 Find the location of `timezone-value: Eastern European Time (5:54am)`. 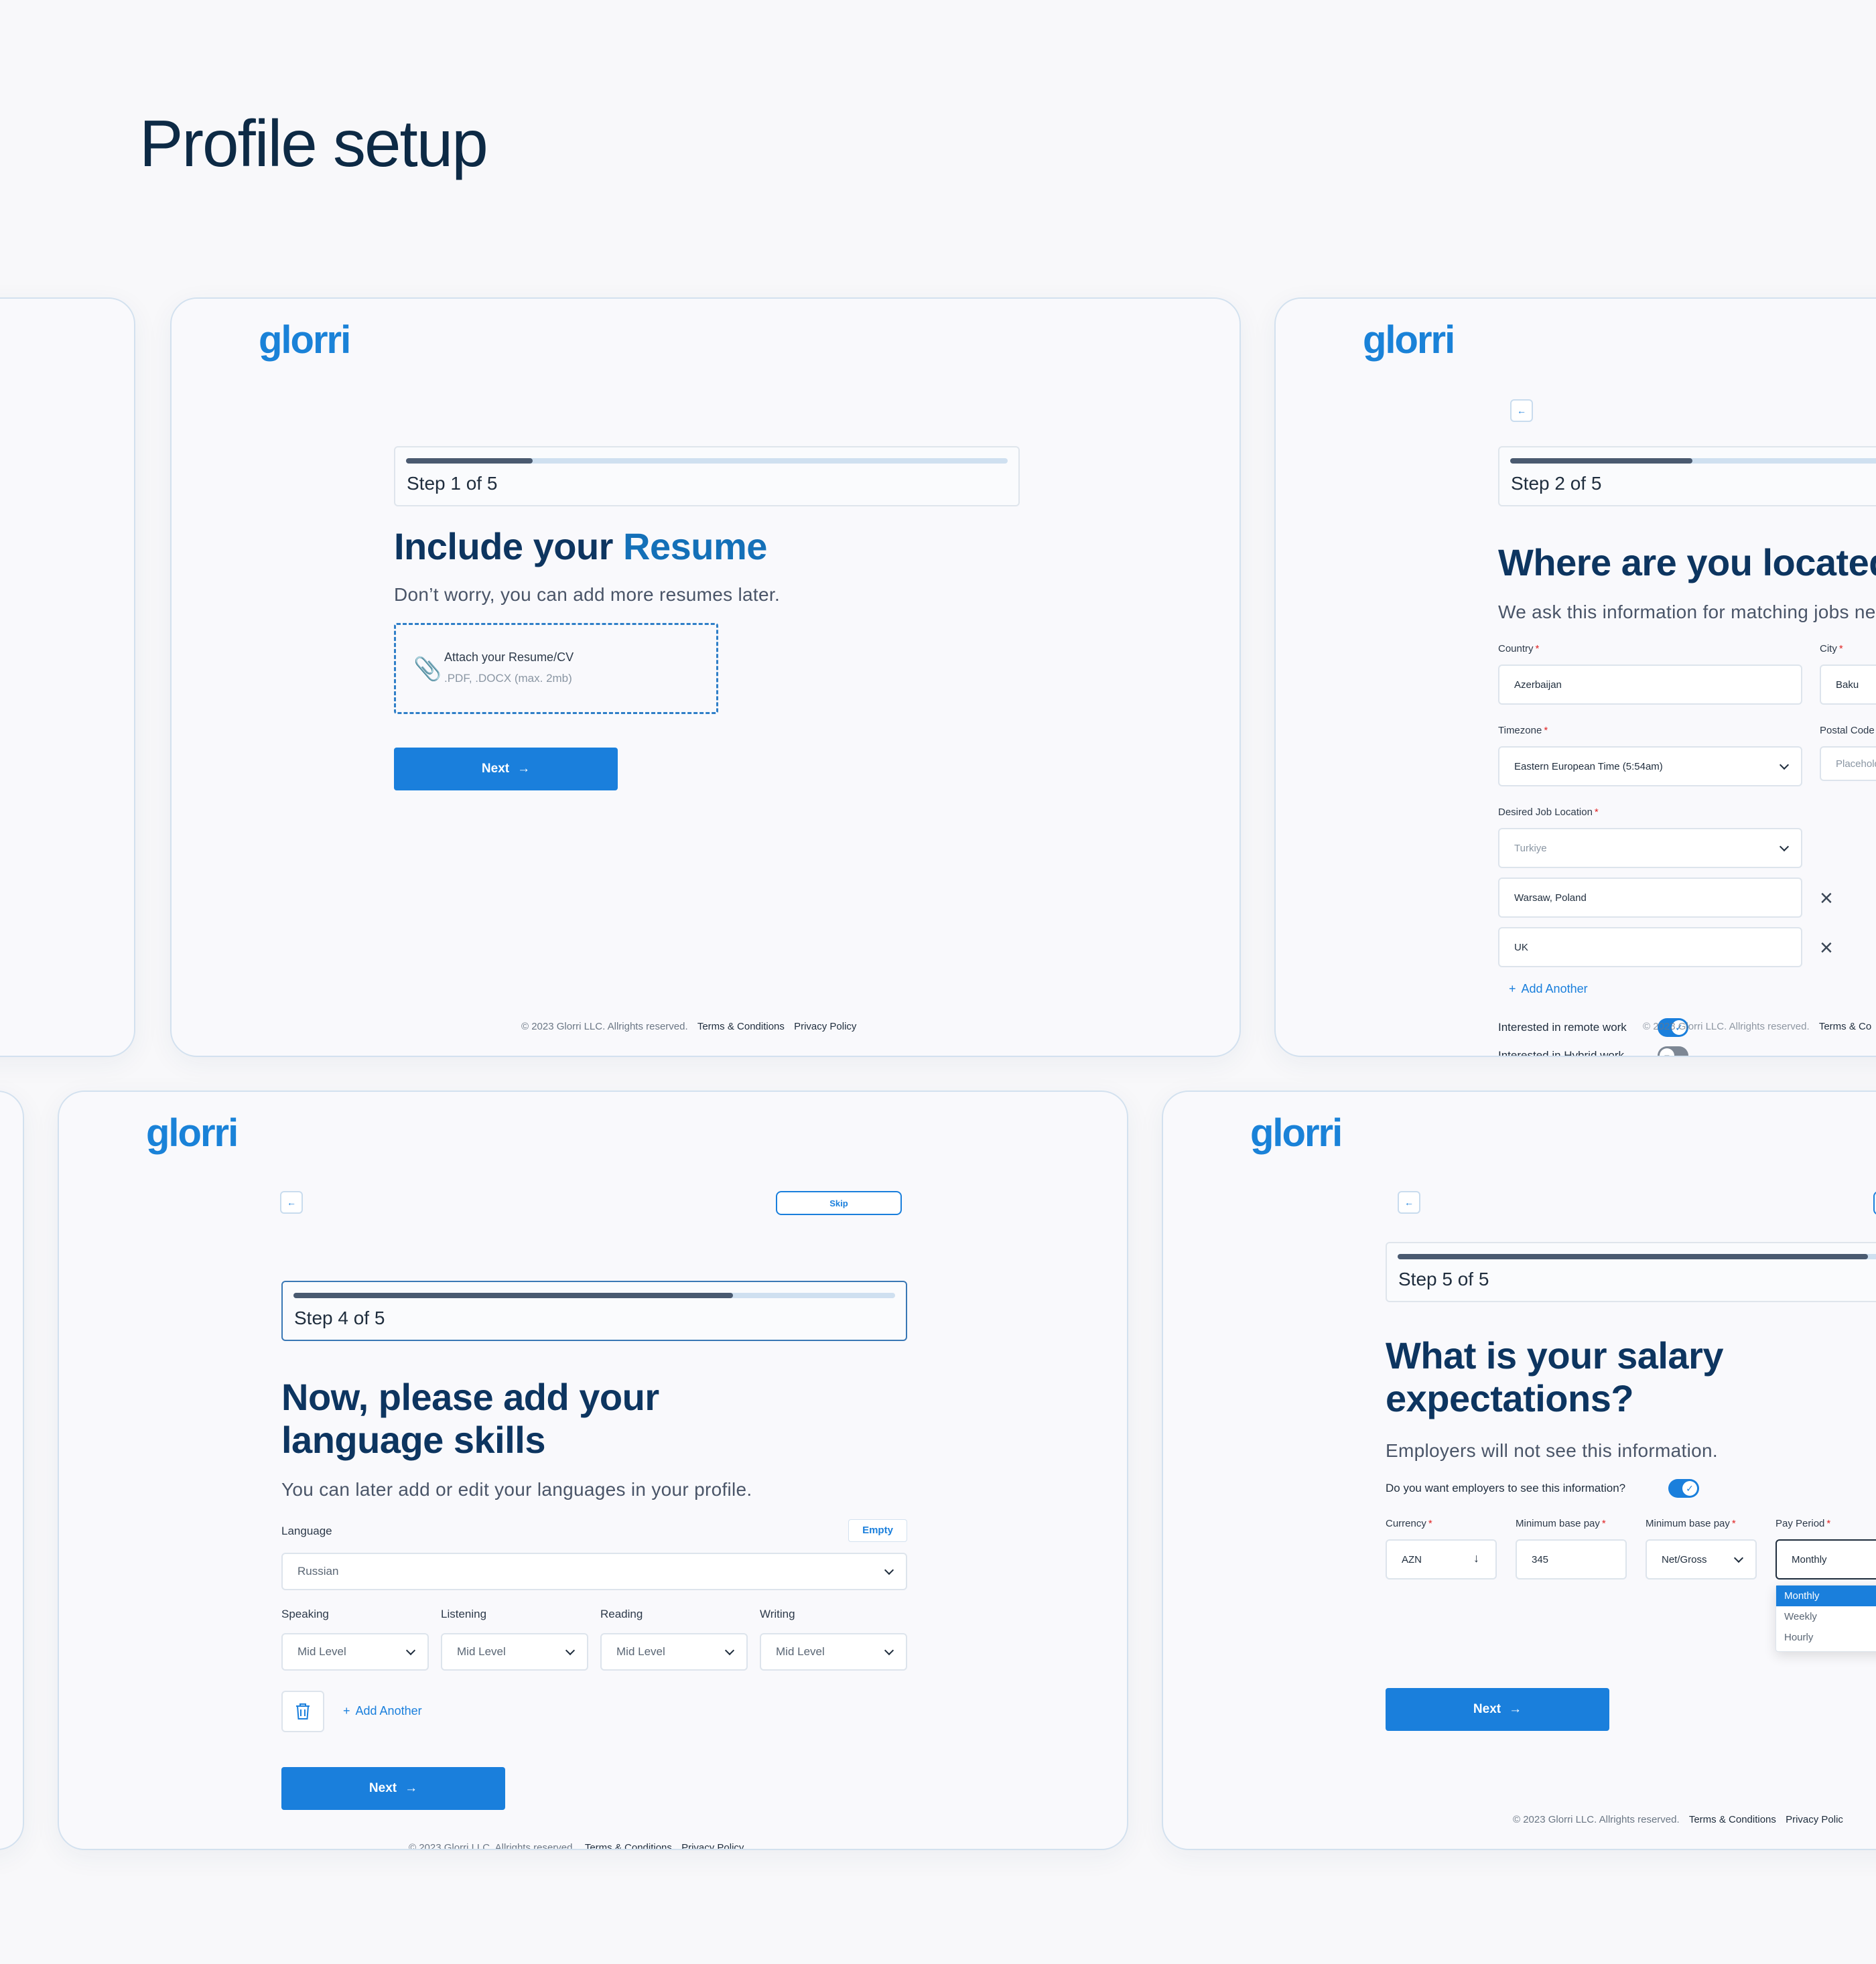

timezone-value: Eastern European Time (5:54am) is located at coordinates (1589, 766).